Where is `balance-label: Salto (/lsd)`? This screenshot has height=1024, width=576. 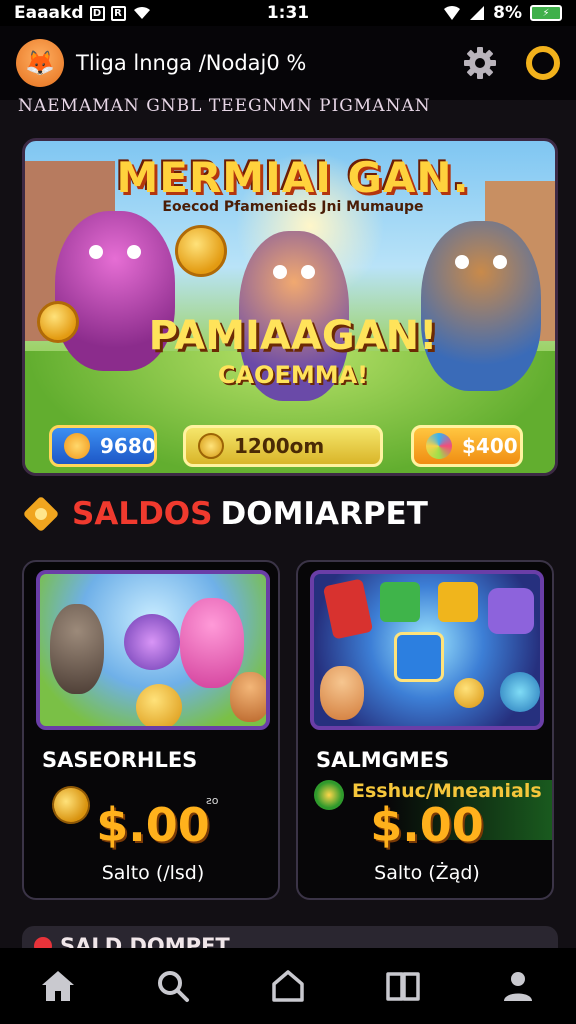
balance-label: Salto (/lsd) is located at coordinates (153, 873).